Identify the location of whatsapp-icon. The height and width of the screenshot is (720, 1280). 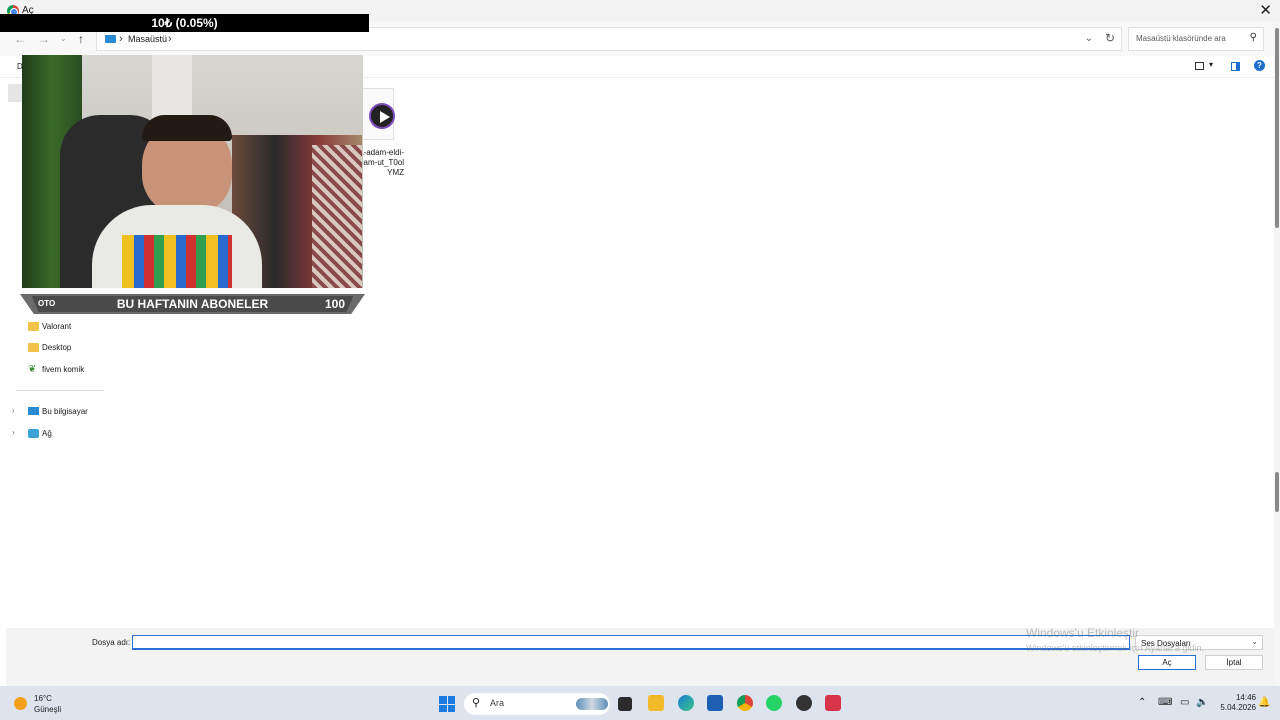
(774, 703).